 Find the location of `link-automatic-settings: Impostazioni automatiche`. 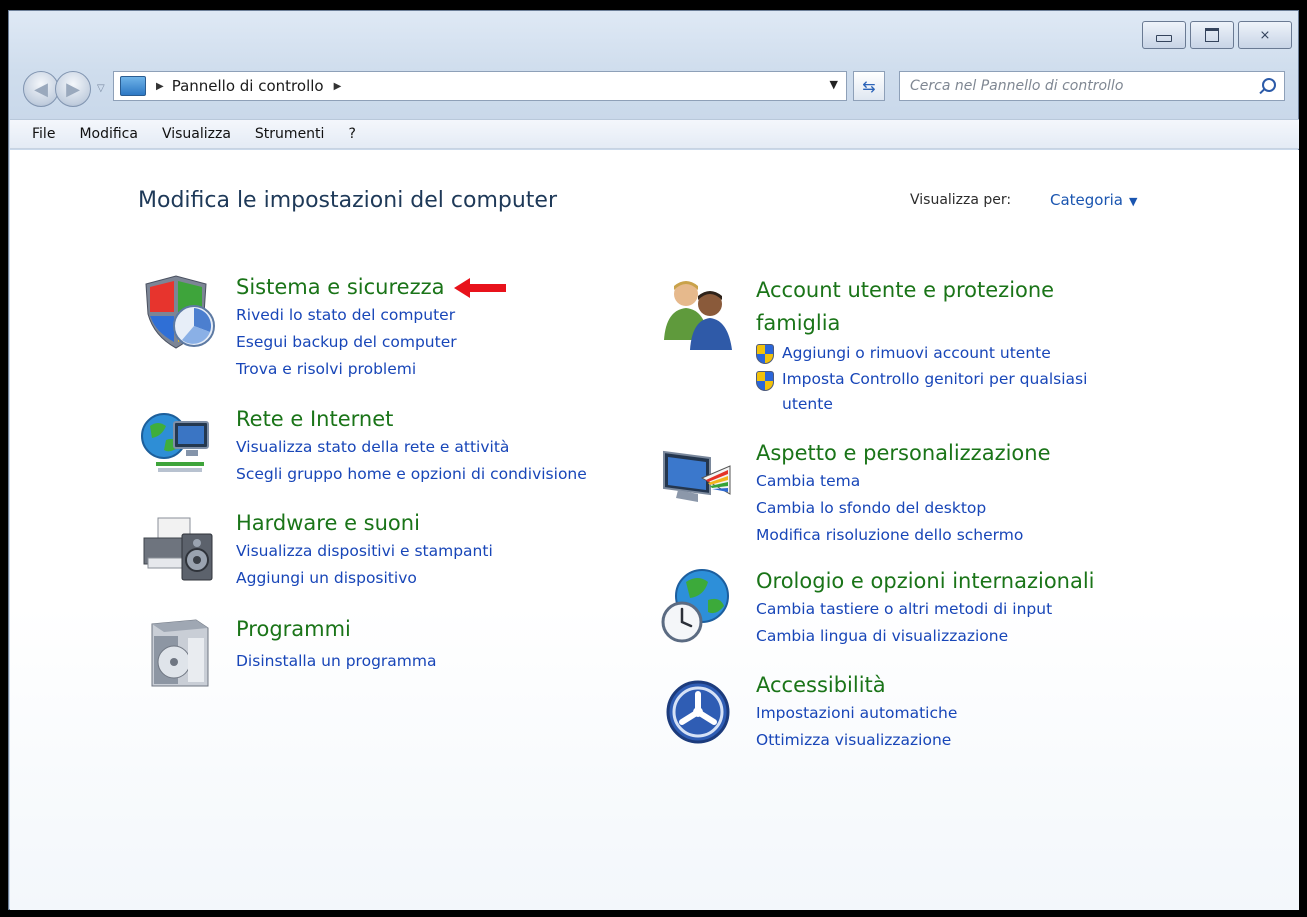

link-automatic-settings: Impostazioni automatiche is located at coordinates (856, 713).